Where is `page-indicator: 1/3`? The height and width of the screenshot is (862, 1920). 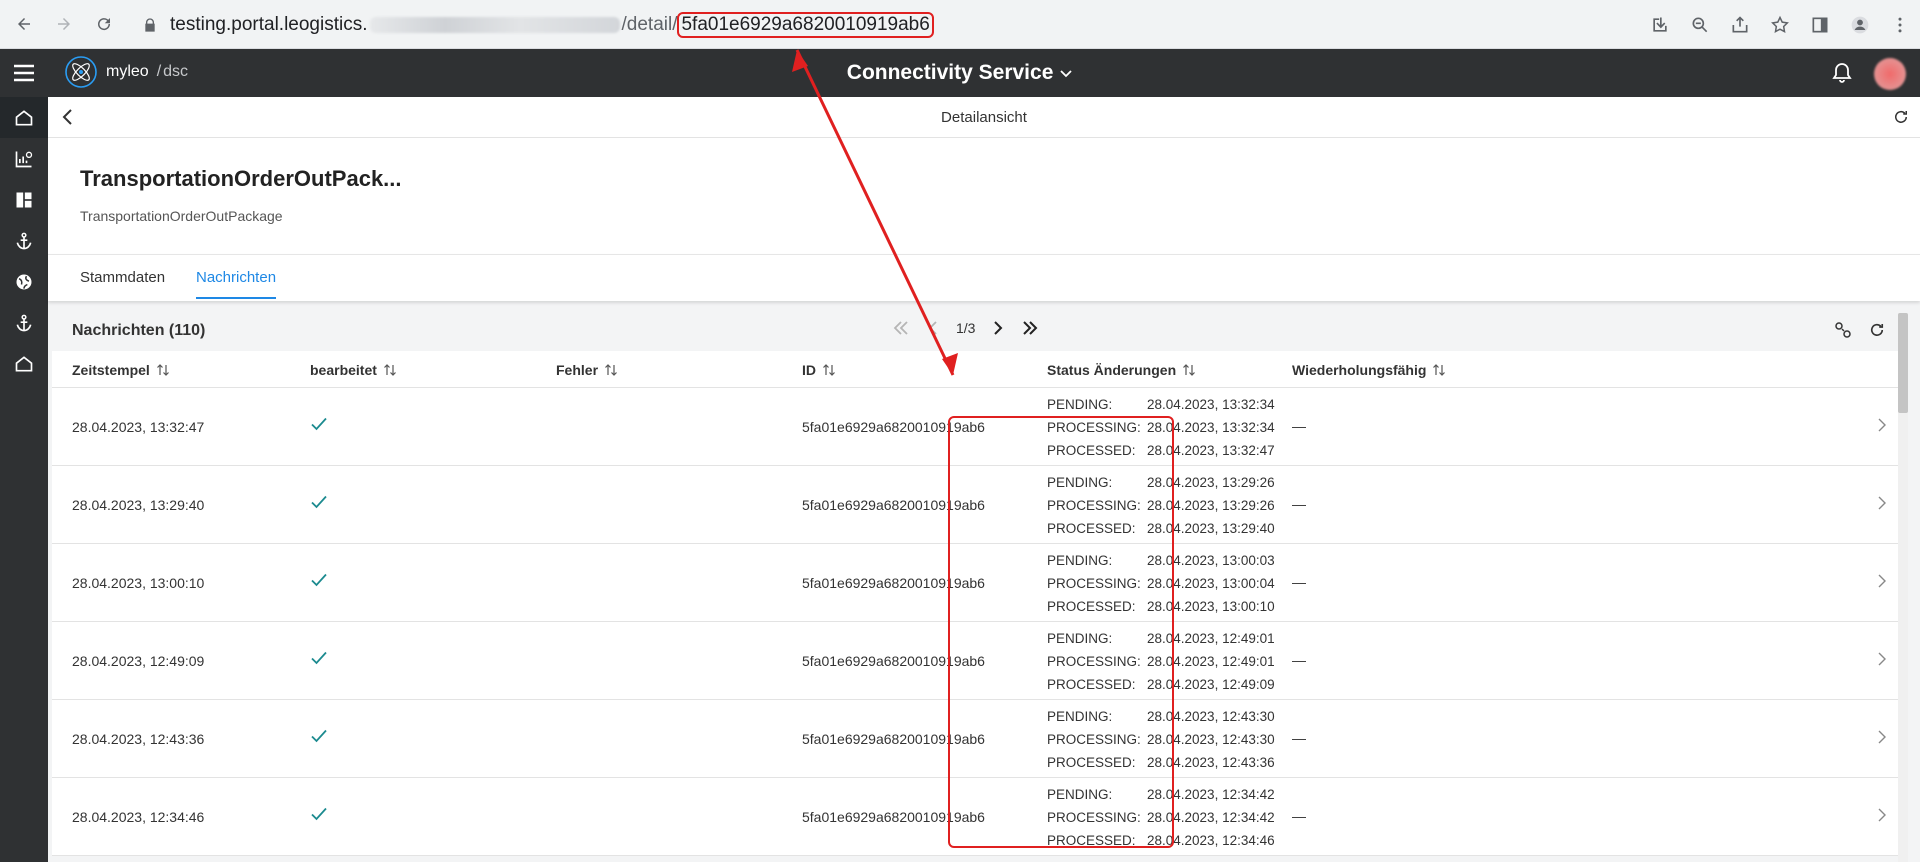 page-indicator: 1/3 is located at coordinates (966, 328).